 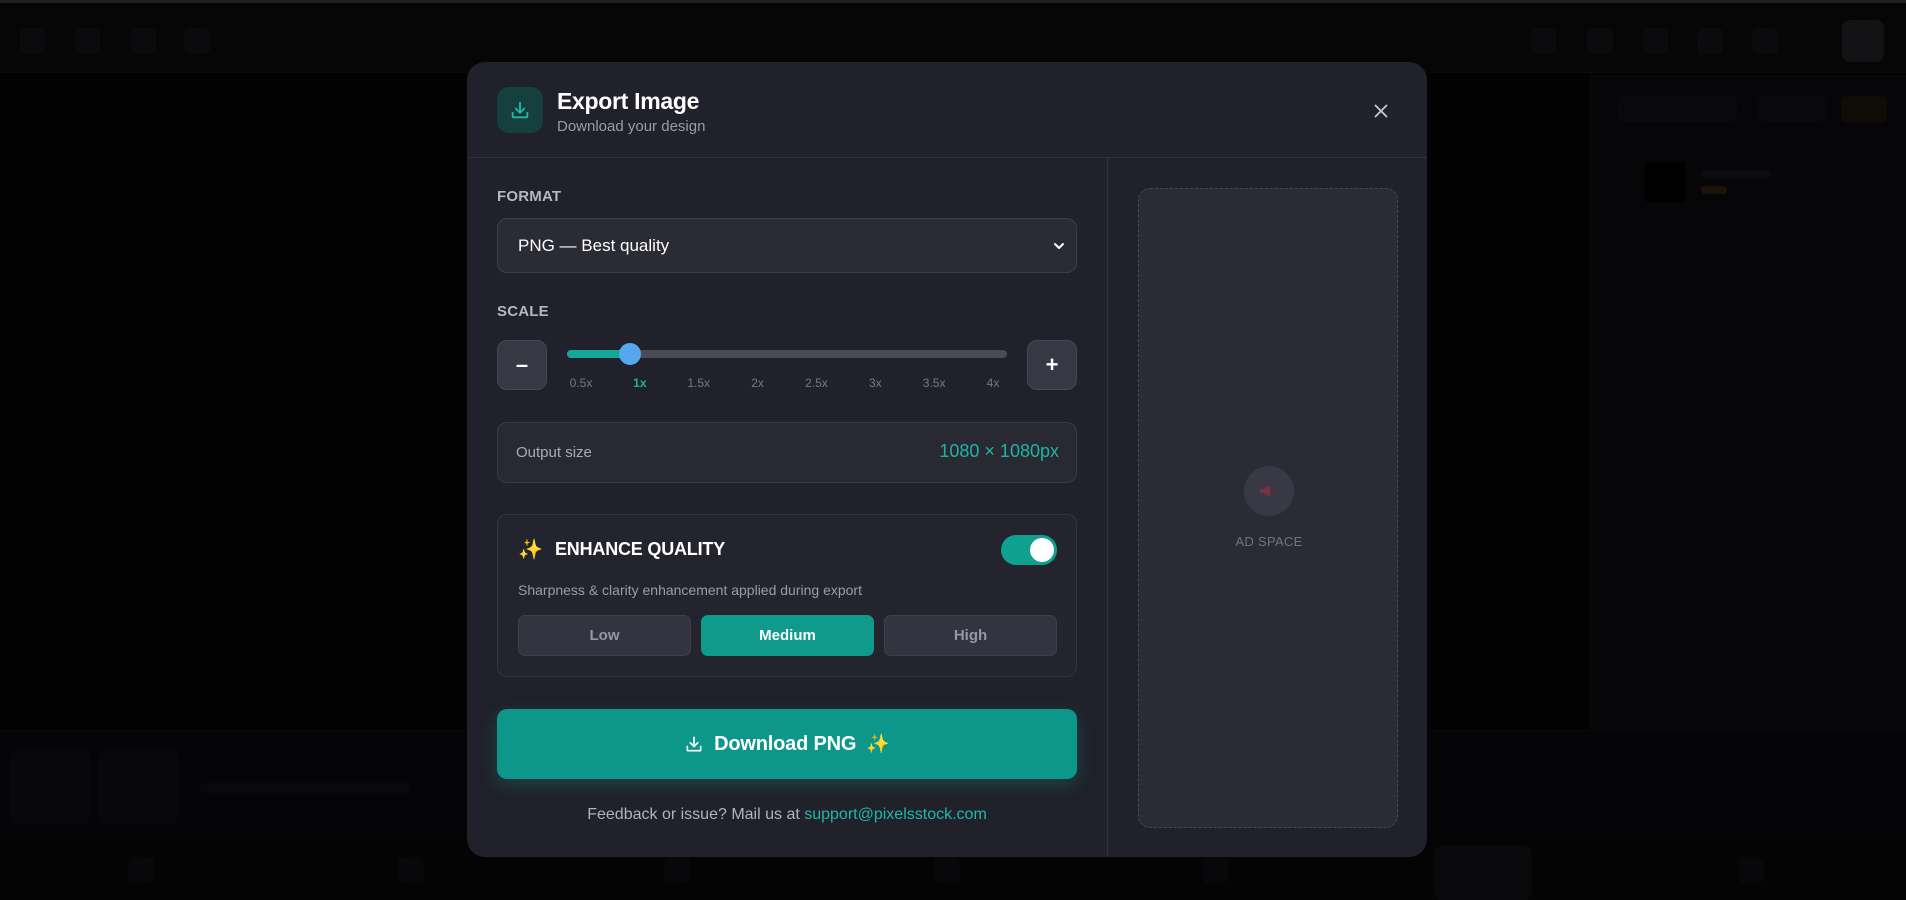 I want to click on quality-medium-button: Medium, so click(x=787, y=635).